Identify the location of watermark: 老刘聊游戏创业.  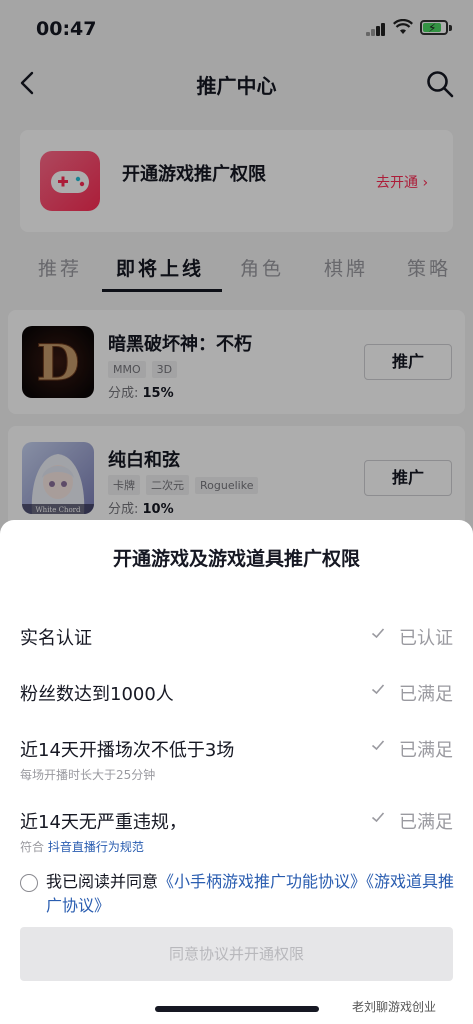
(394, 1007).